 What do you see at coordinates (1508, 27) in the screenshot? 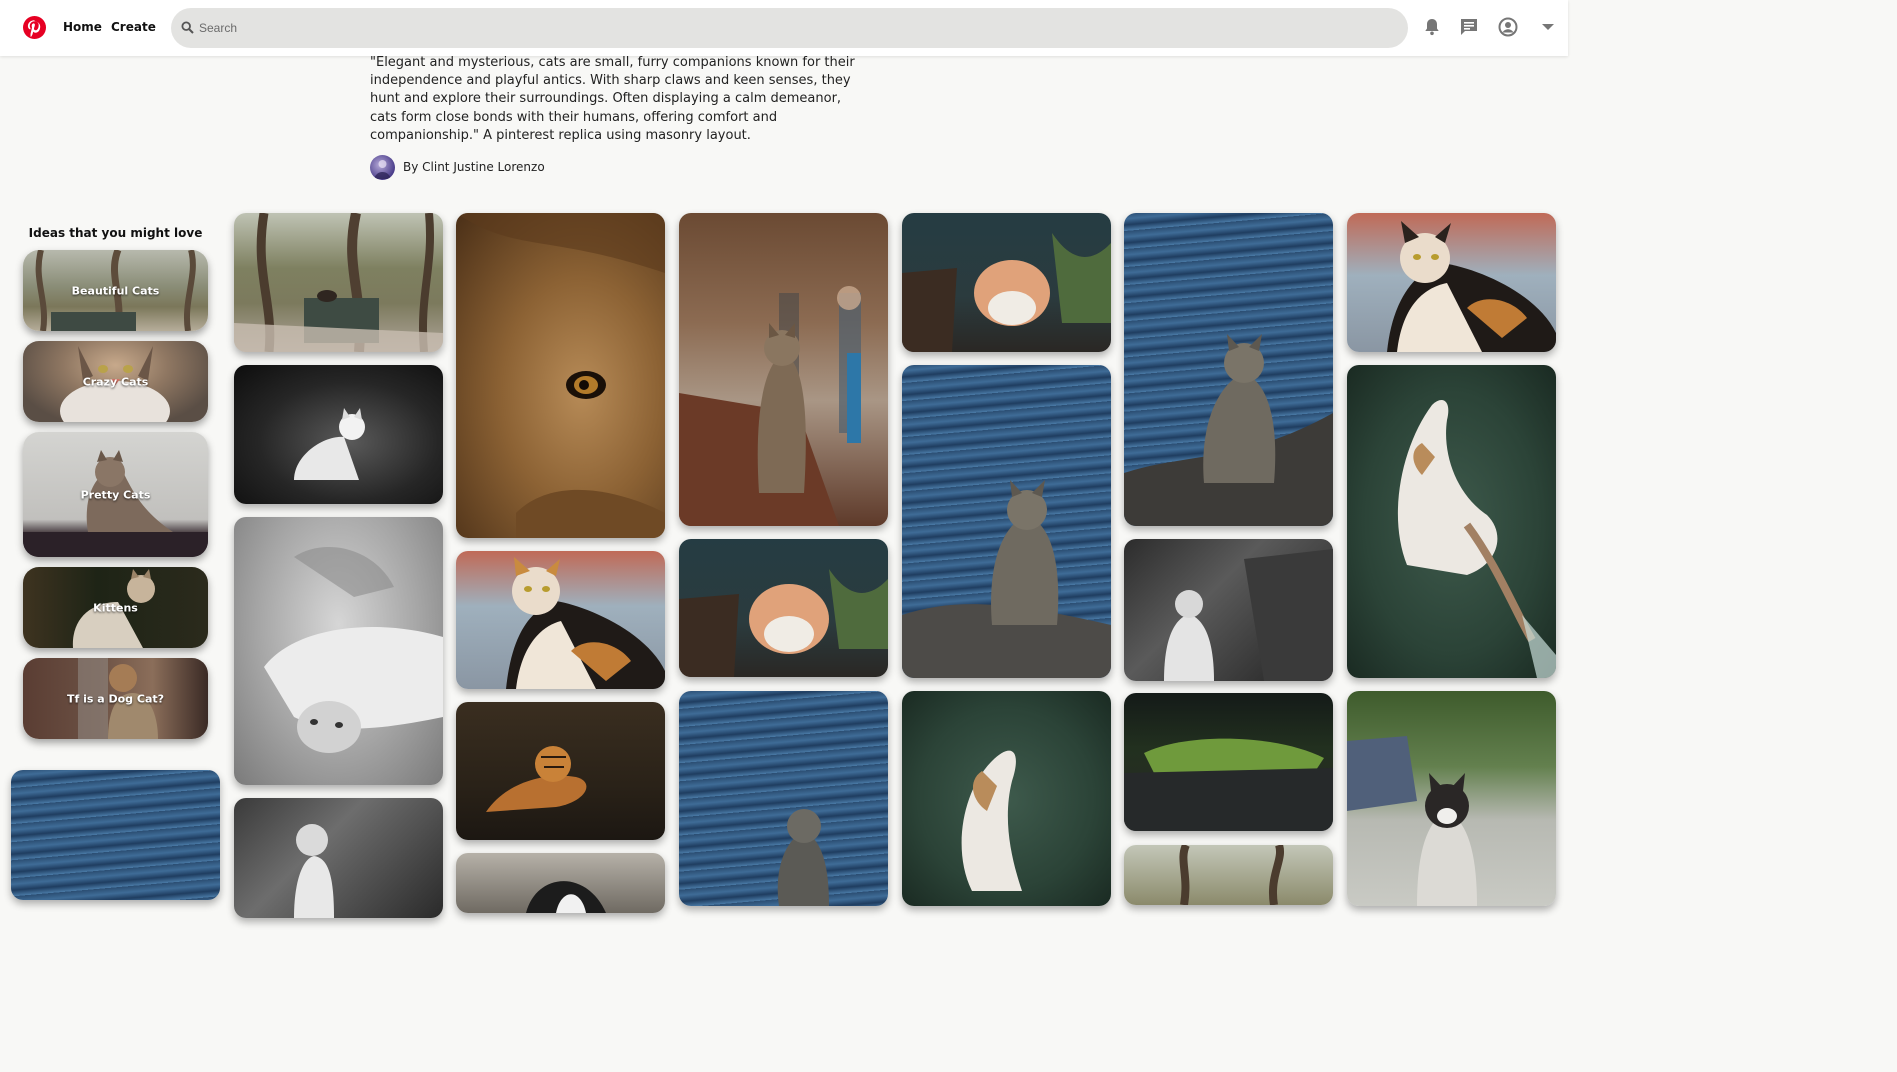
I see `account-icon` at bounding box center [1508, 27].